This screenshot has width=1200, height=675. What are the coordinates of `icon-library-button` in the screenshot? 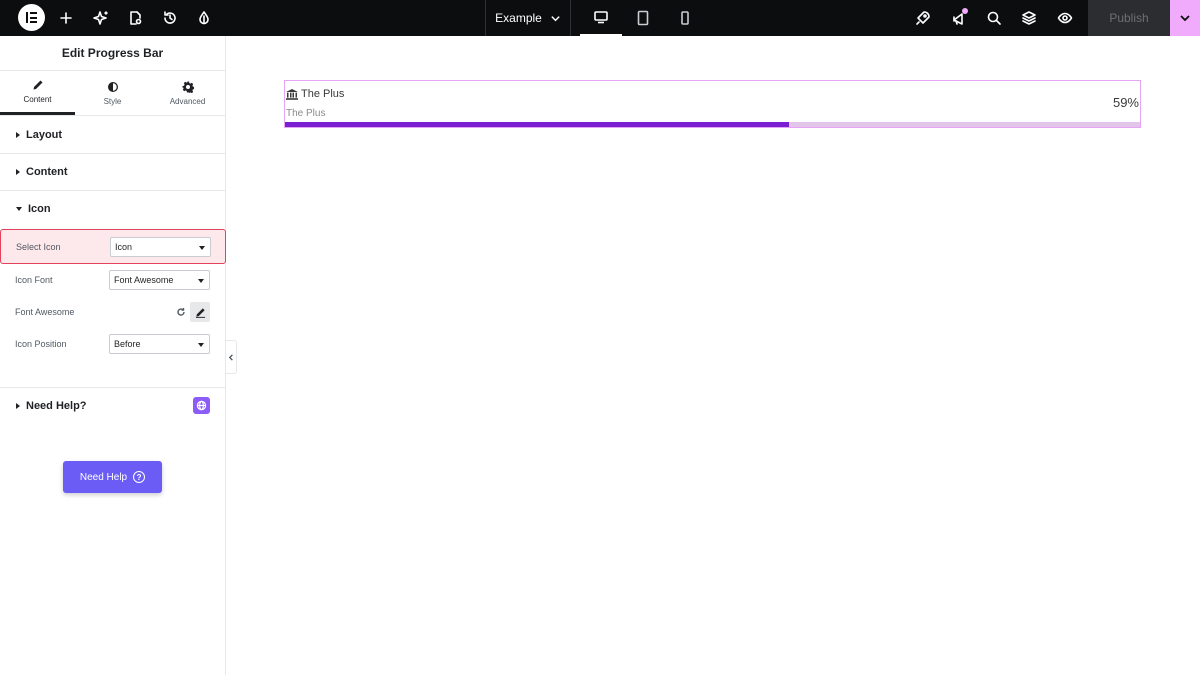 It's located at (200, 312).